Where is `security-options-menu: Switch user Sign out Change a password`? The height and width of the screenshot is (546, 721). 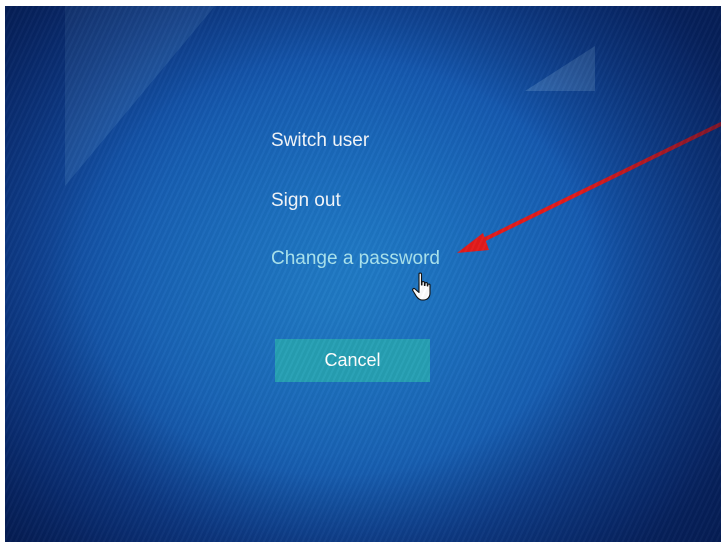
security-options-menu: Switch user Sign out Change a password is located at coordinates (355, 200).